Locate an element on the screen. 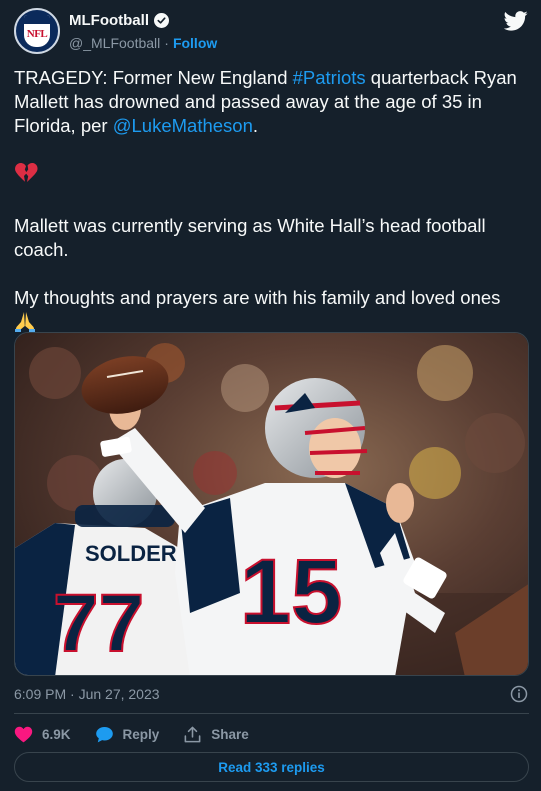  like-count: 6.9K is located at coordinates (56, 734).